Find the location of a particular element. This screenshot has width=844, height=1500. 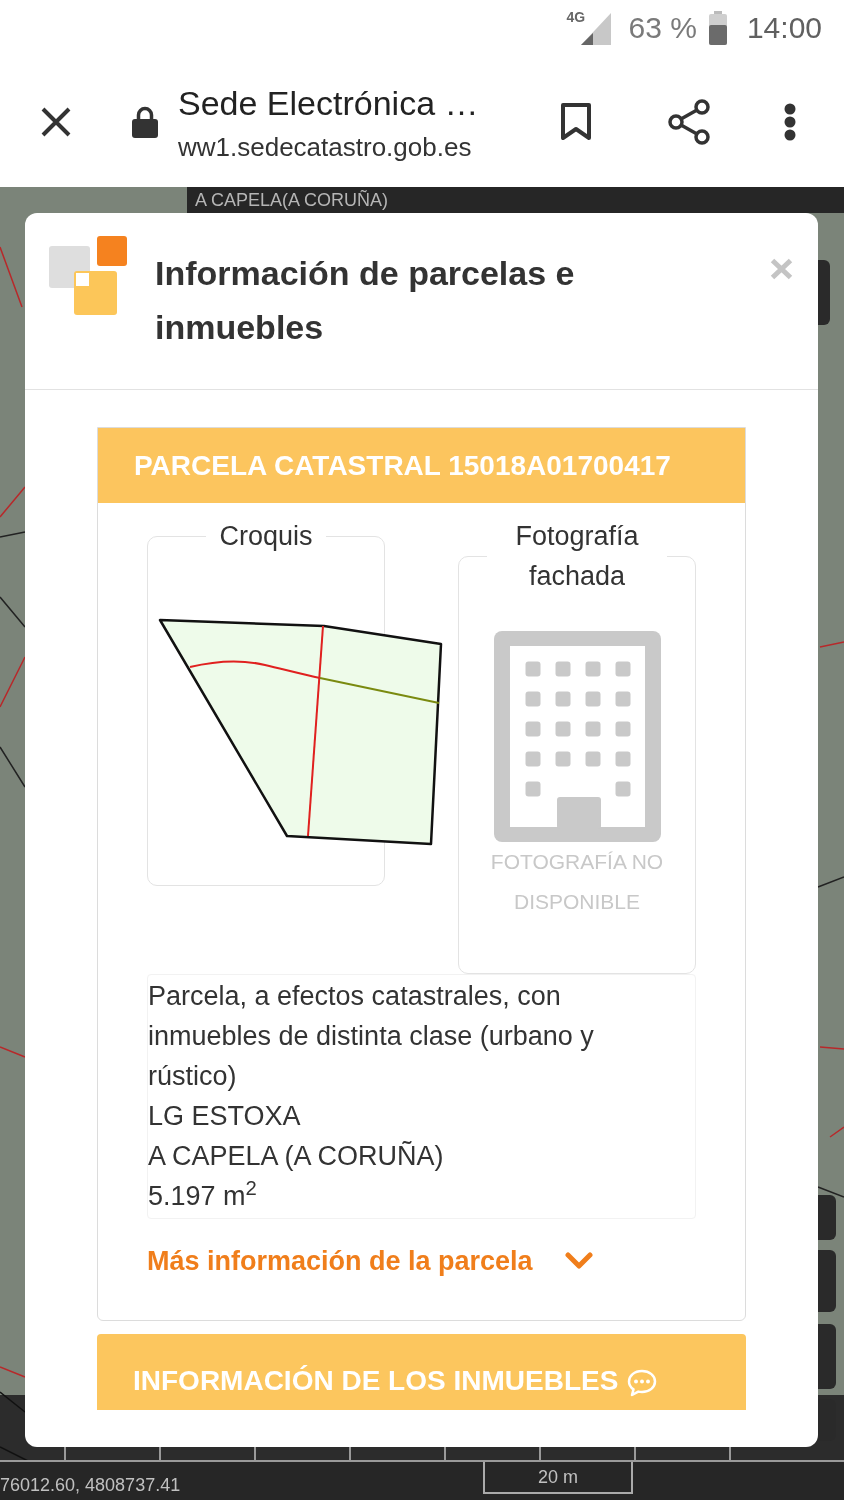

battery-percentage: 63 % is located at coordinates (662, 28).